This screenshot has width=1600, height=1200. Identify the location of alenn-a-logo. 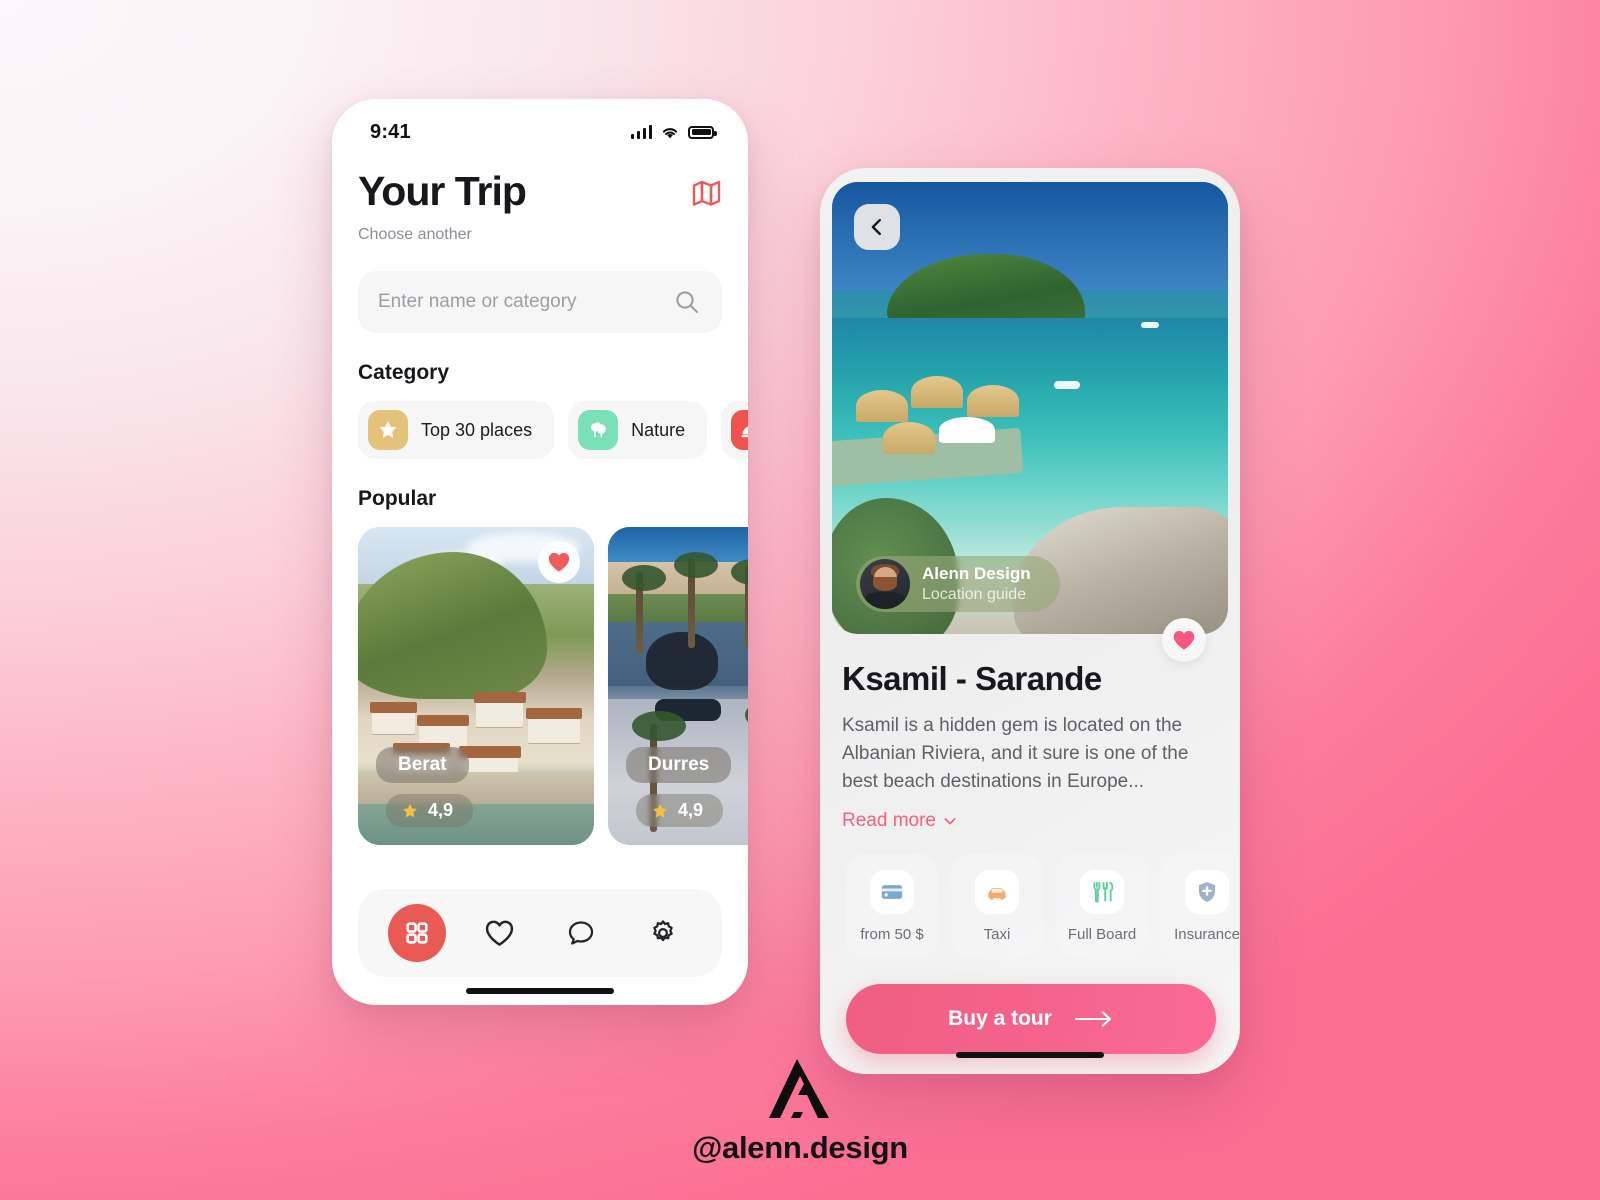
(799, 1088).